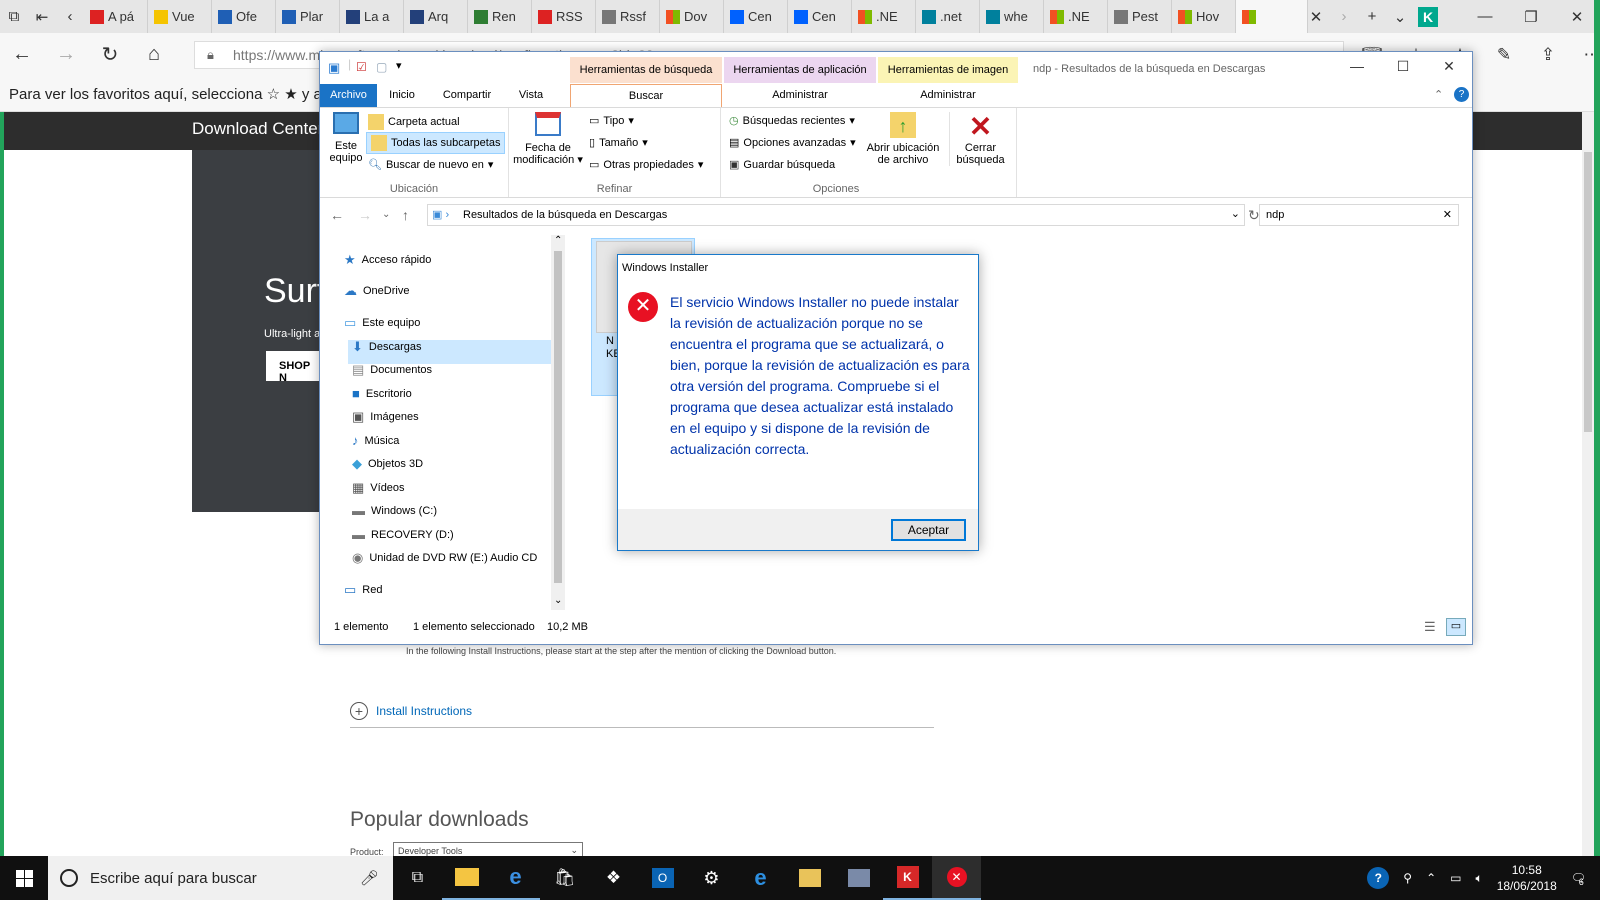 This screenshot has height=900, width=1600. I want to click on tabs-aside-icon: ⧉, so click(14, 16).